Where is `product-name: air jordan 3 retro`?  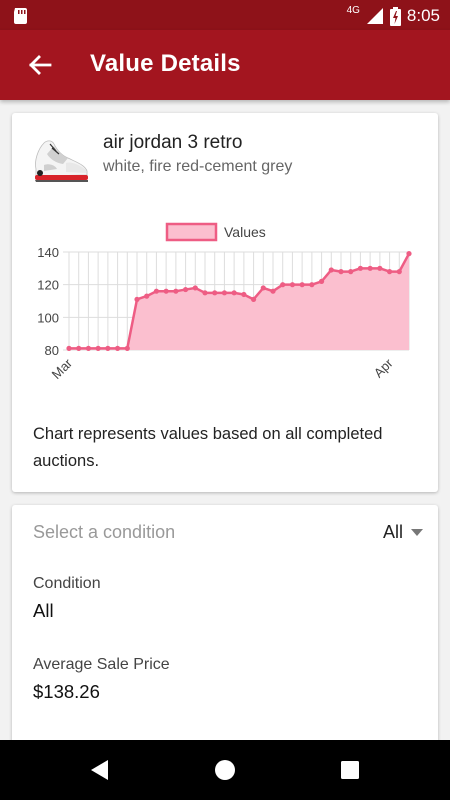 product-name: air jordan 3 retro is located at coordinates (173, 142).